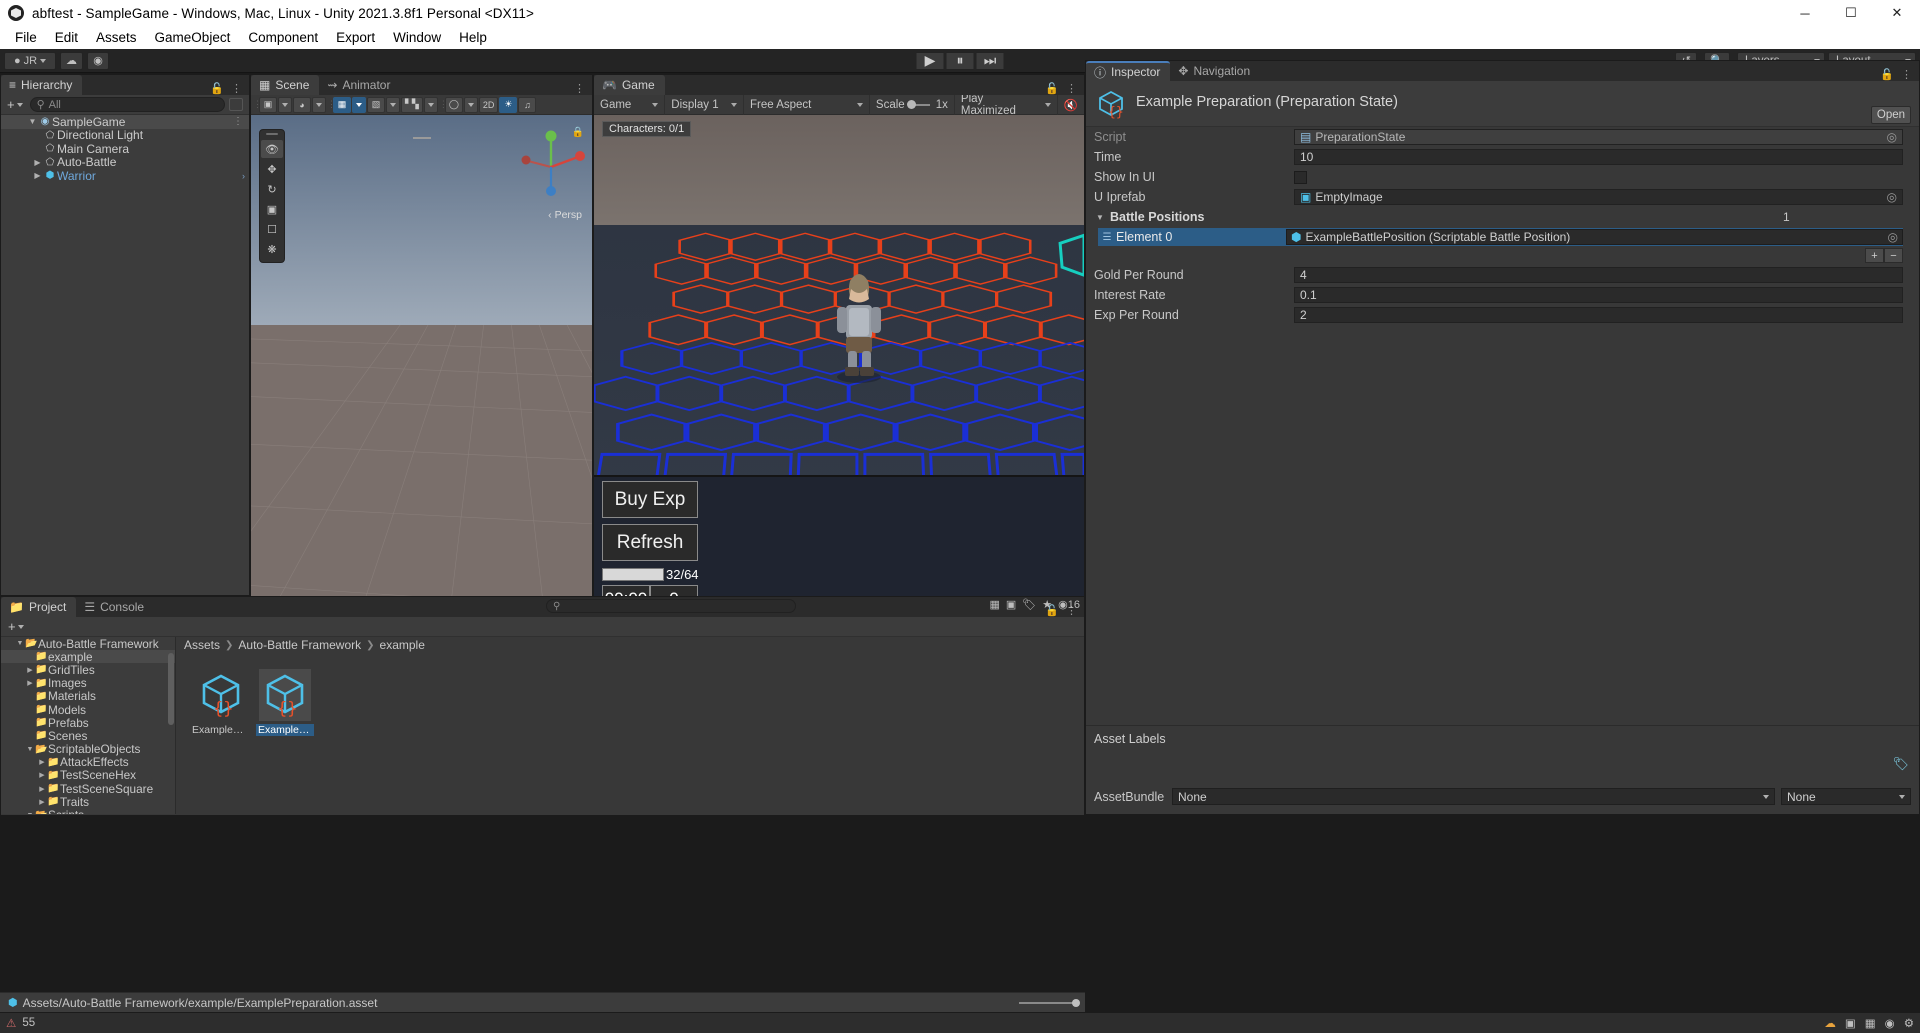 Image resolution: width=1920 pixels, height=1033 pixels. Describe the element at coordinates (421, 138) in the screenshot. I see `scene-drag-handle` at that location.